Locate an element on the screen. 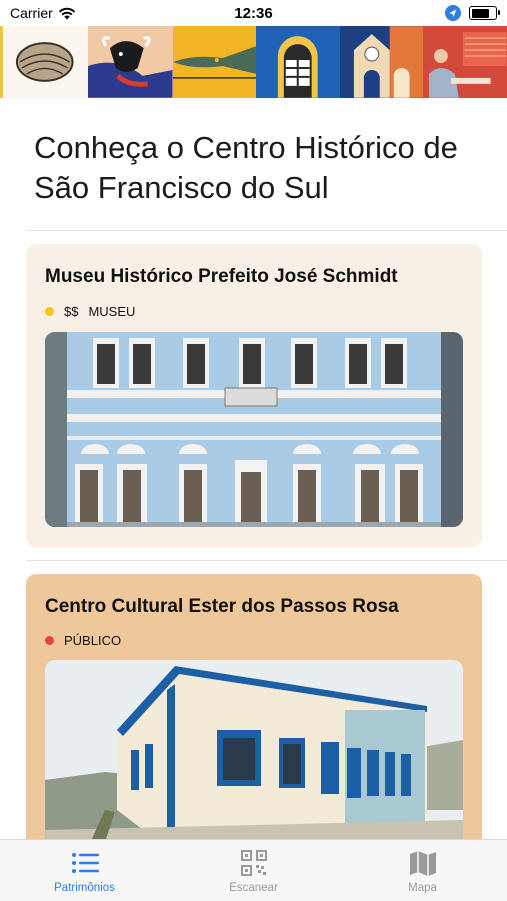 Image resolution: width=507 pixels, height=901 pixels. wifi-icon is located at coordinates (66, 13).